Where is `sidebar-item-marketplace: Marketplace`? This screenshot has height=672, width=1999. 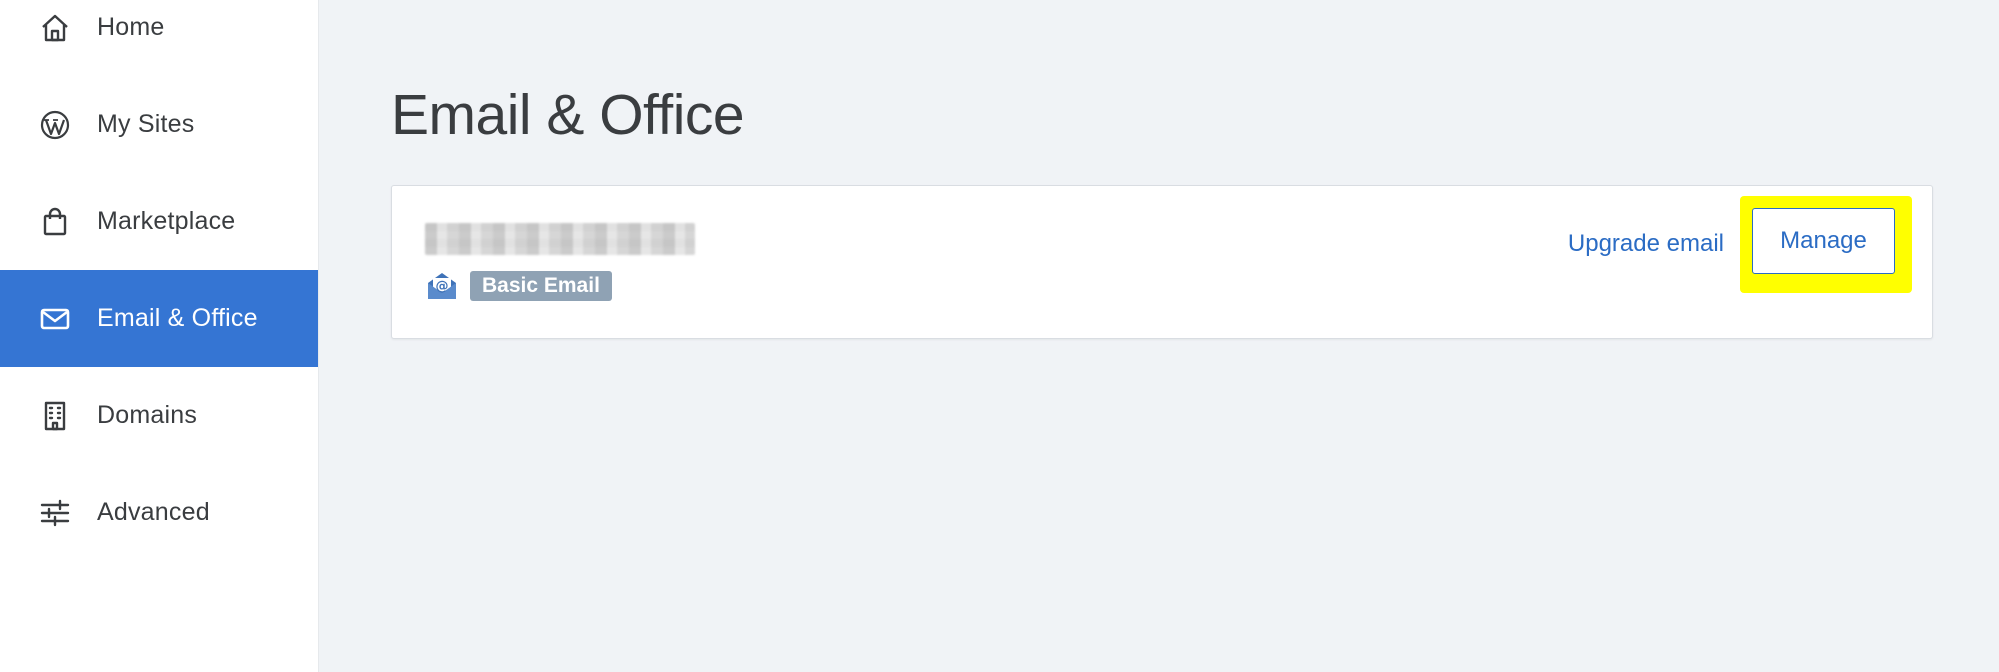 sidebar-item-marketplace: Marketplace is located at coordinates (159, 221).